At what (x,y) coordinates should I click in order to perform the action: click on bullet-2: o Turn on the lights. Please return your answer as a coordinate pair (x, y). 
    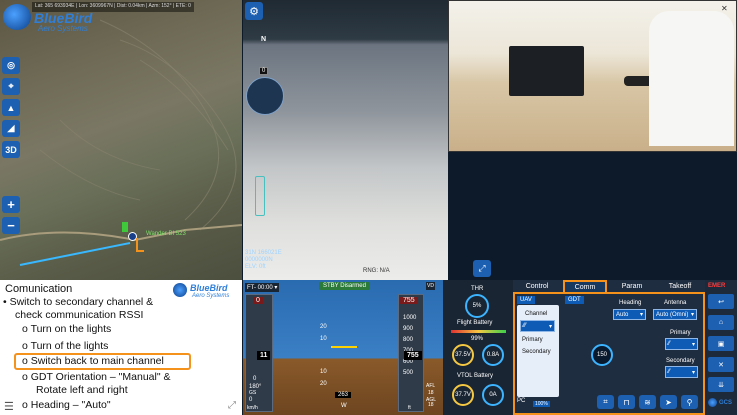
    Looking at the image, I should click on (67, 329).